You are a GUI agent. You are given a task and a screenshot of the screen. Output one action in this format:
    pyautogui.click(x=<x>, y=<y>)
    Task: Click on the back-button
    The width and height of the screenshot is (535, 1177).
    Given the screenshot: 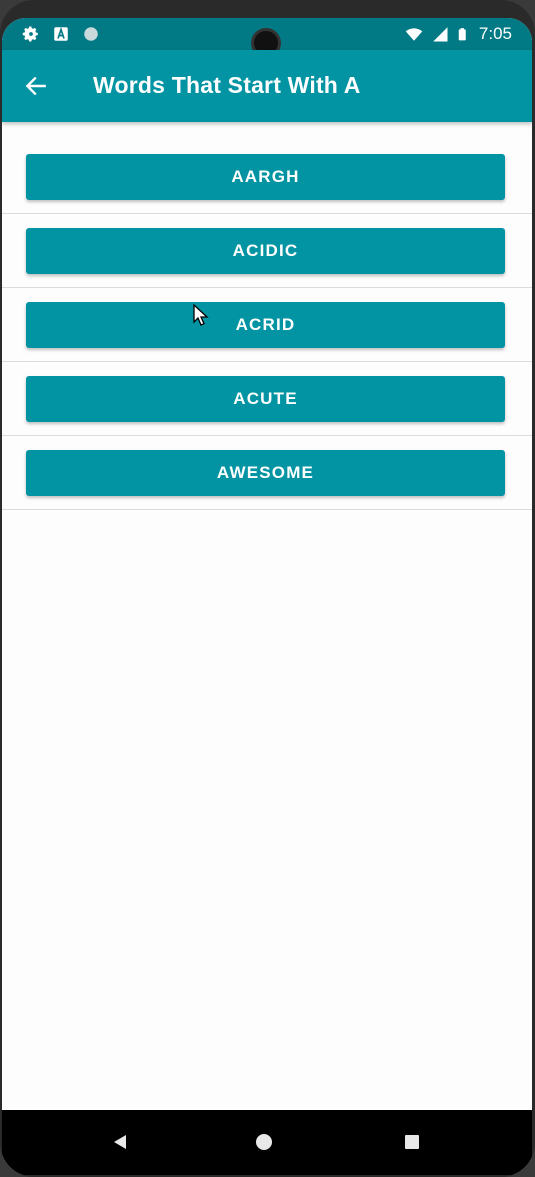 What is the action you would take?
    pyautogui.click(x=36, y=86)
    